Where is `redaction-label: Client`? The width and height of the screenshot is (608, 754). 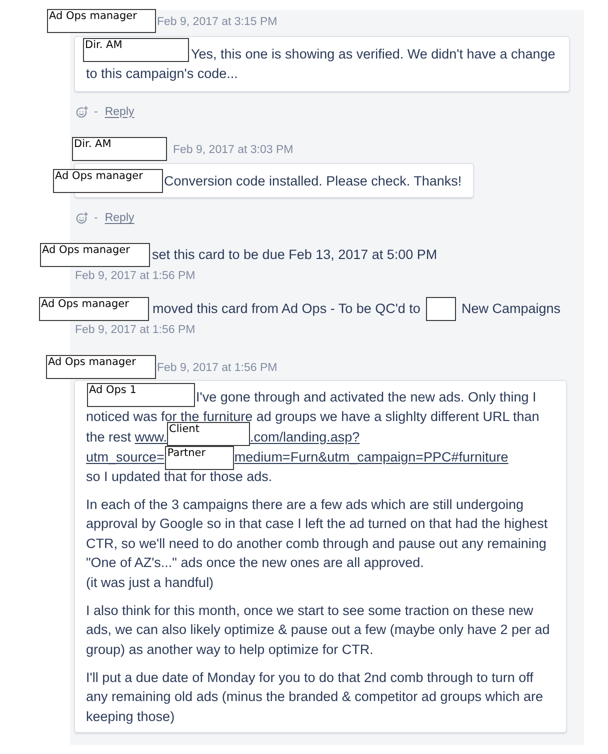 redaction-label: Client is located at coordinates (208, 434).